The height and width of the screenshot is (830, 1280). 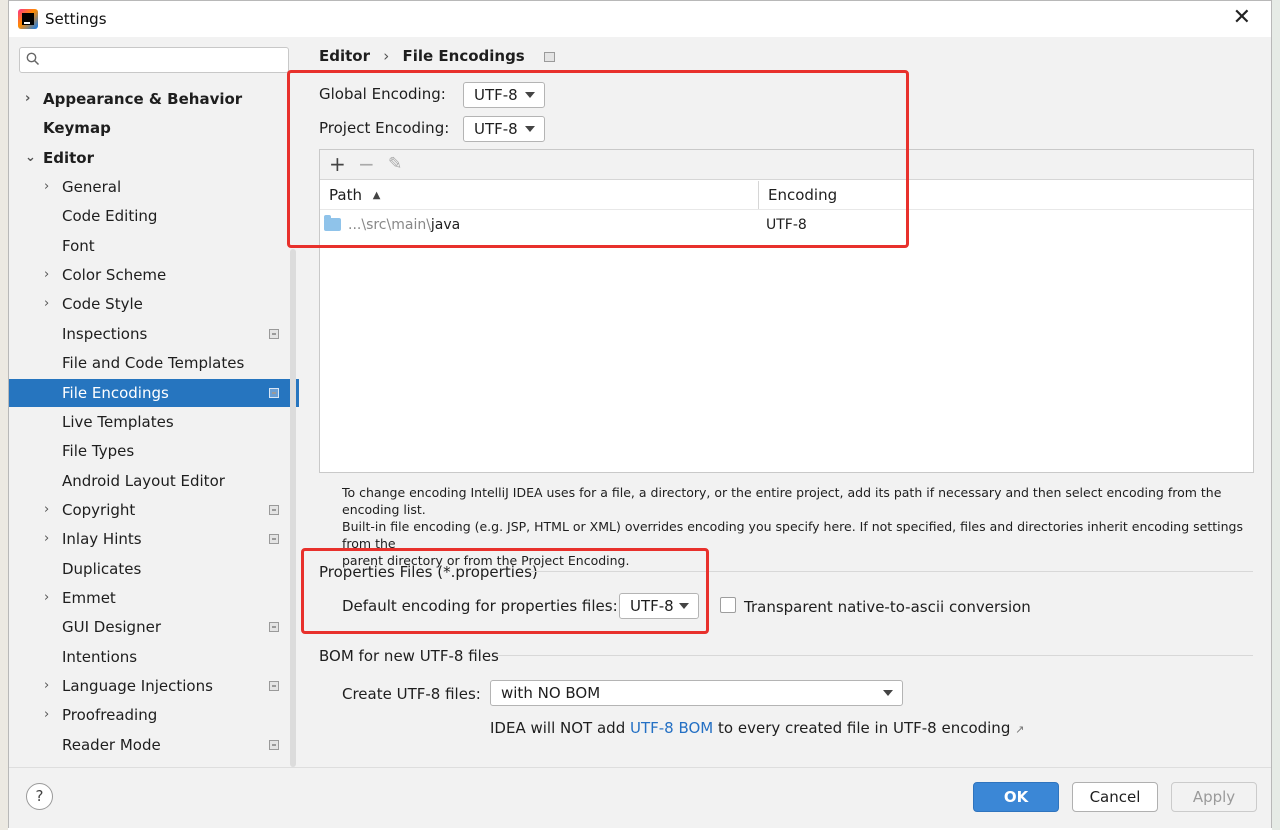 I want to click on path-tail: java, so click(x=445, y=225).